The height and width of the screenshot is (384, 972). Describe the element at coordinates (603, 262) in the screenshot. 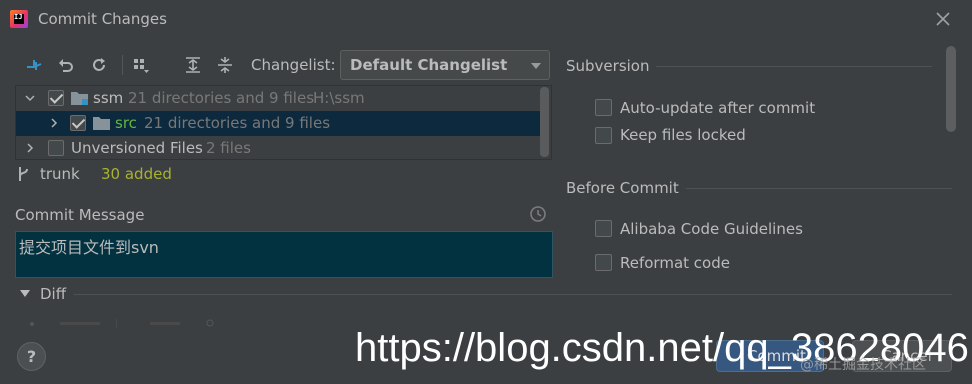

I see `reformat-code-checkbox` at that location.